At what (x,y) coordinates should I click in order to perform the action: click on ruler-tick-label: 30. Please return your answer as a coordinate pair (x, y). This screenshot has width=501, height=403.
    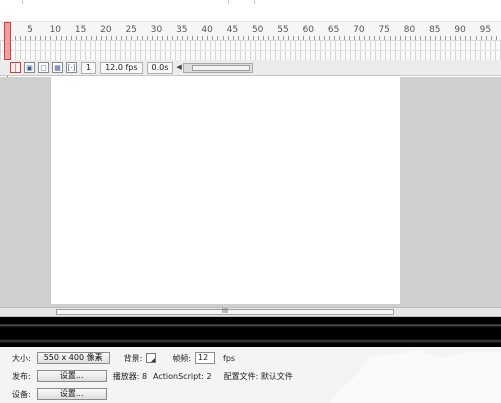
    Looking at the image, I should click on (156, 30).